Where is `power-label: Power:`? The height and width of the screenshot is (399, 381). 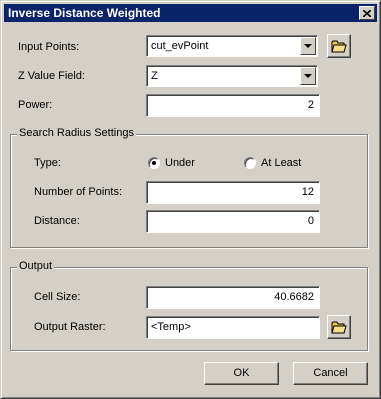 power-label: Power: is located at coordinates (35, 105).